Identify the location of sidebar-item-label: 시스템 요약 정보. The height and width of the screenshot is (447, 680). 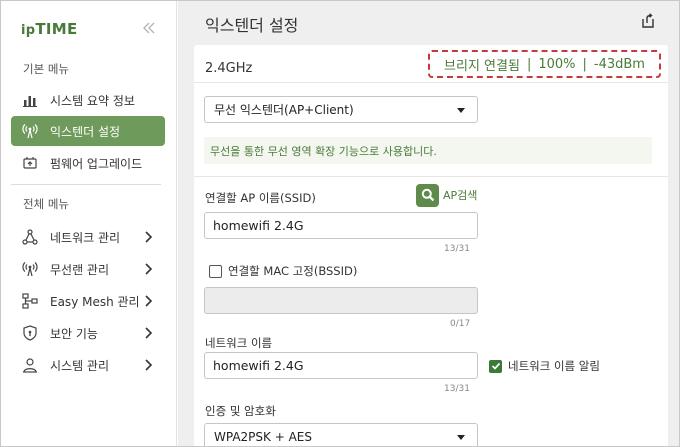
(92, 100).